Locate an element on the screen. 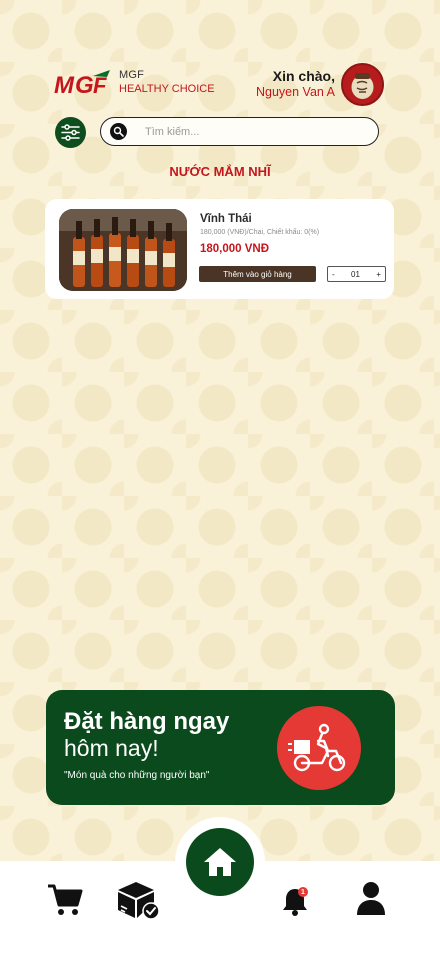  banner-subheadline: hôm nay! is located at coordinates (111, 748).